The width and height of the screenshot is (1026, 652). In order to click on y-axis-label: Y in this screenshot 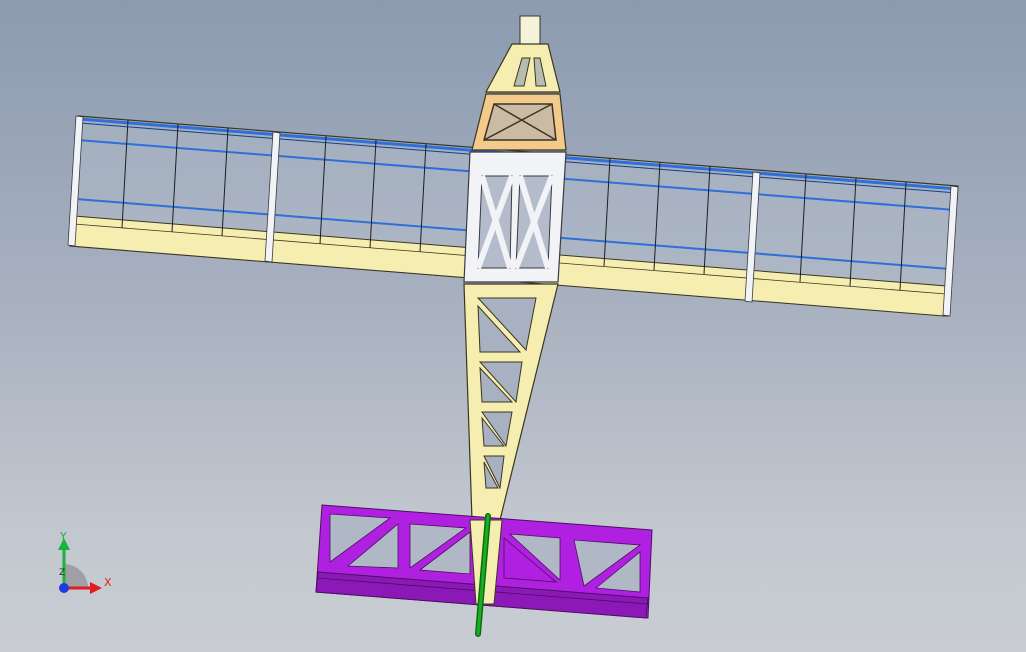, I will do `click(63, 536)`.